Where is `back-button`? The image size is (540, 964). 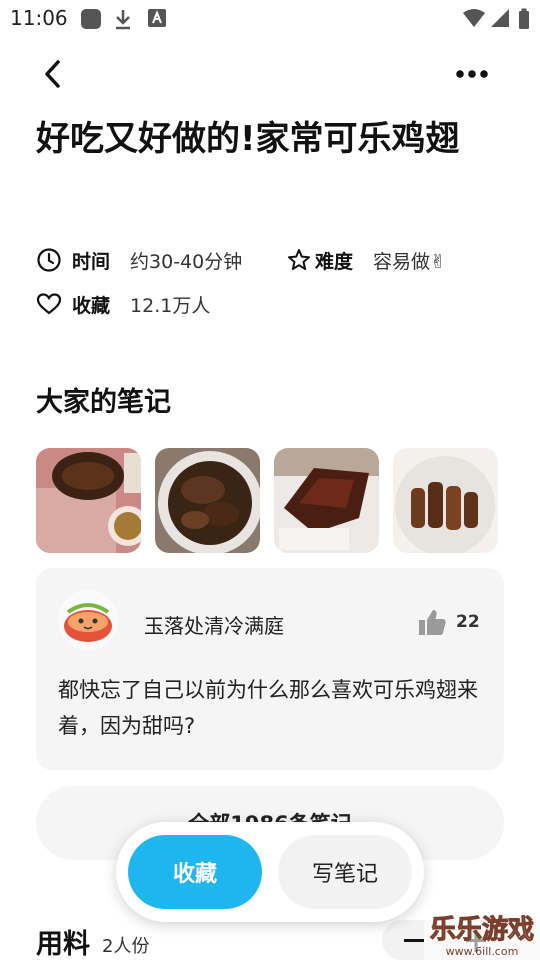
back-button is located at coordinates (54, 74).